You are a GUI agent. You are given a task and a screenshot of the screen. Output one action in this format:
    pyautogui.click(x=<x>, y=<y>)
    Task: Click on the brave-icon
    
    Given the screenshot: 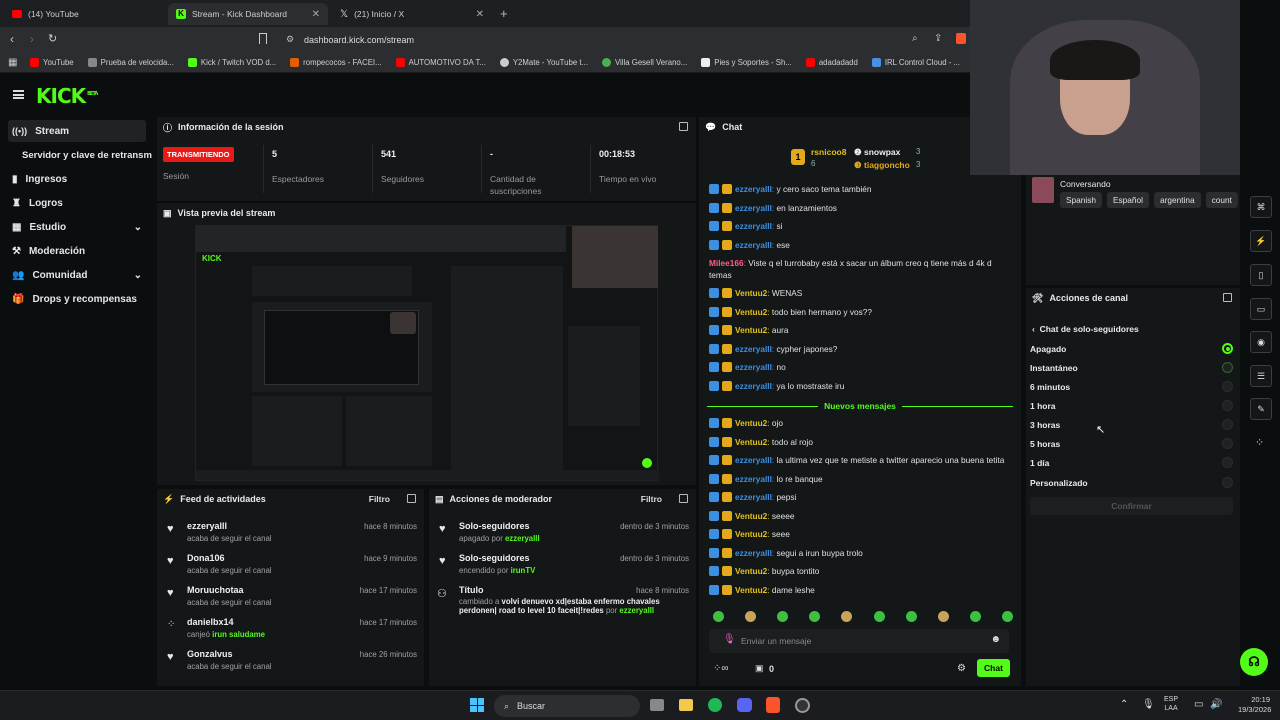 What is the action you would take?
    pyautogui.click(x=773, y=705)
    